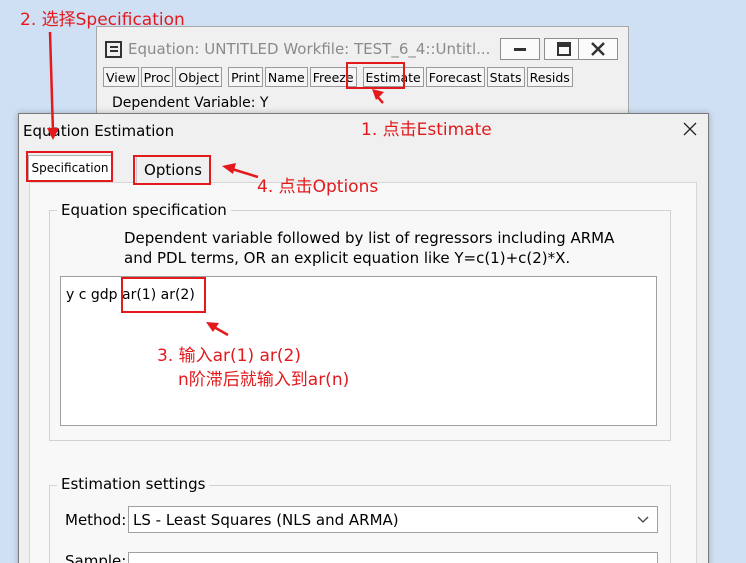  I want to click on annotation-step1: 1. 点击Estimate, so click(426, 130).